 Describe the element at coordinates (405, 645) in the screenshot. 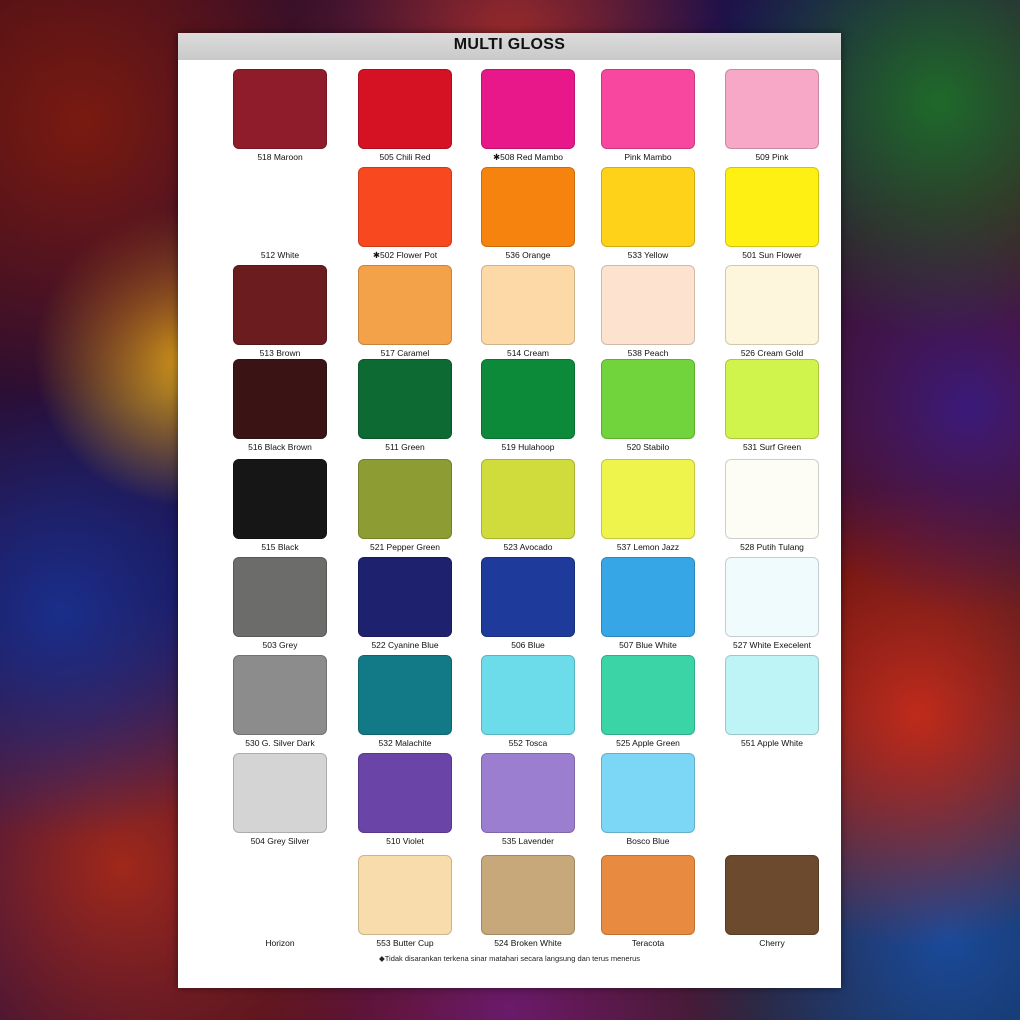

I see `swatch-label: 522 Cyanine Blue` at that location.